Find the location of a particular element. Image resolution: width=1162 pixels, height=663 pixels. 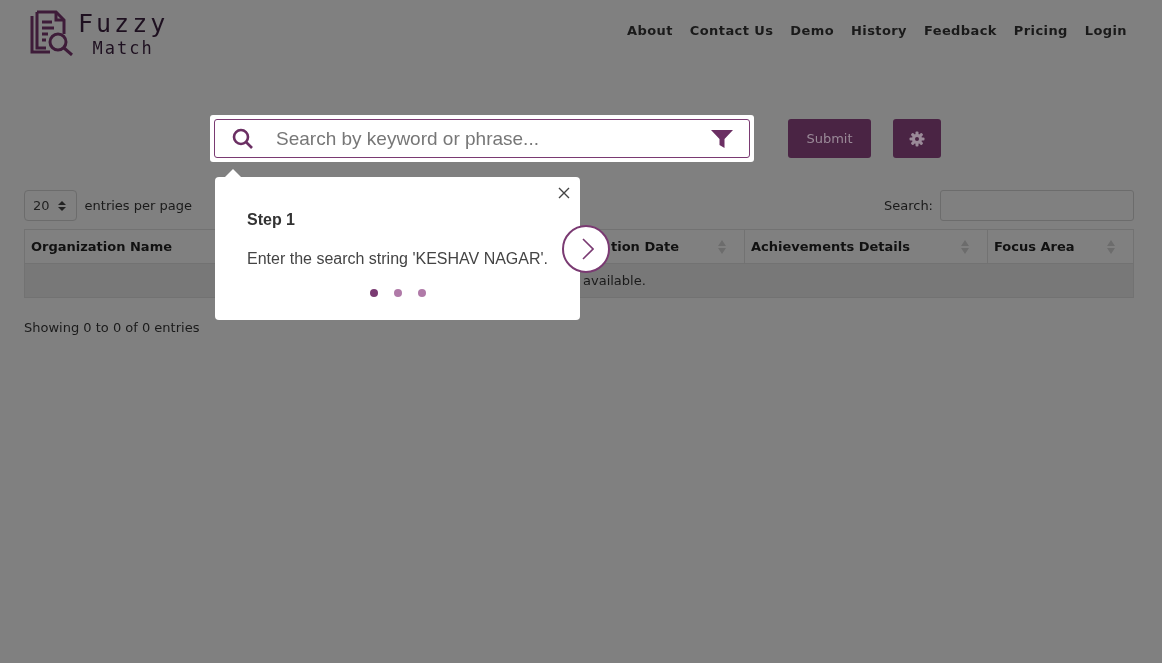

tour-title: Step 1 is located at coordinates (271, 220).